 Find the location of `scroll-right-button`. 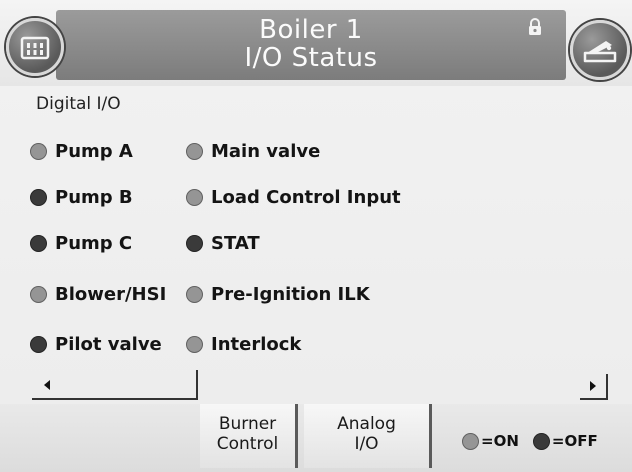

scroll-right-button is located at coordinates (594, 387).